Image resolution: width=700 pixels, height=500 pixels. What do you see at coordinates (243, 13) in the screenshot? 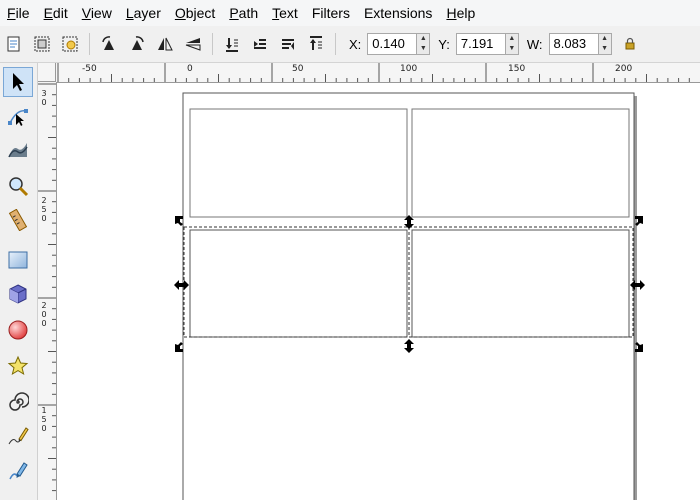
I see `menu-path: Path` at bounding box center [243, 13].